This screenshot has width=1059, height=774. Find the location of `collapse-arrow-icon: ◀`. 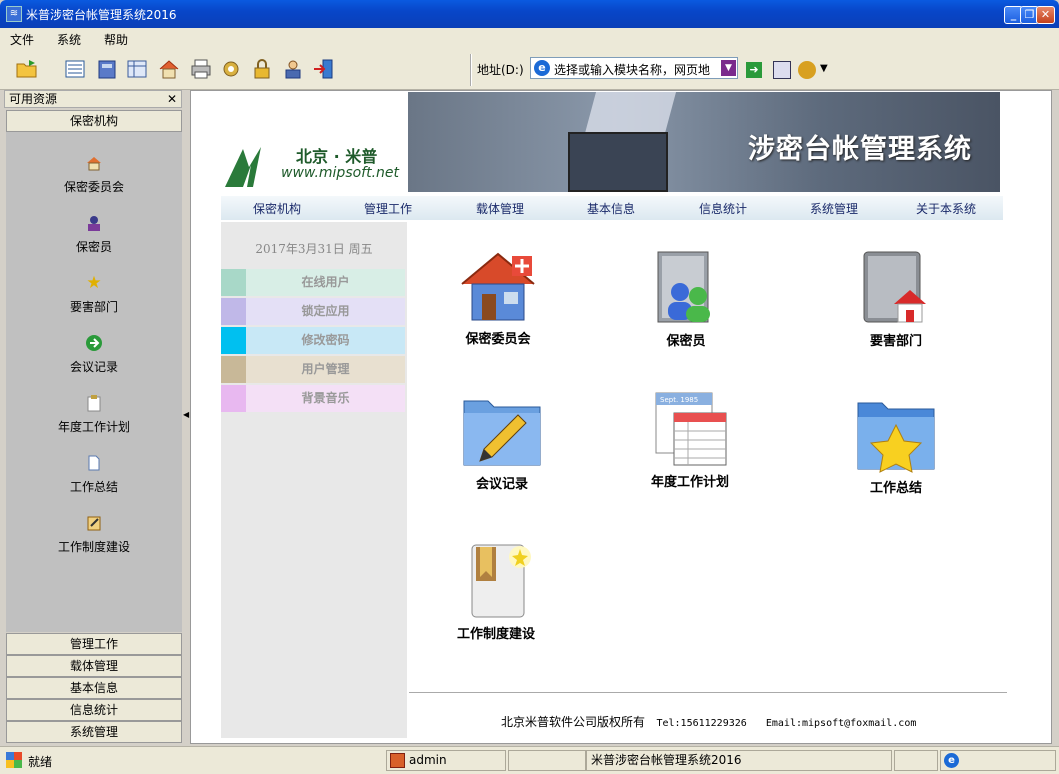

collapse-arrow-icon: ◀ is located at coordinates (186, 415).